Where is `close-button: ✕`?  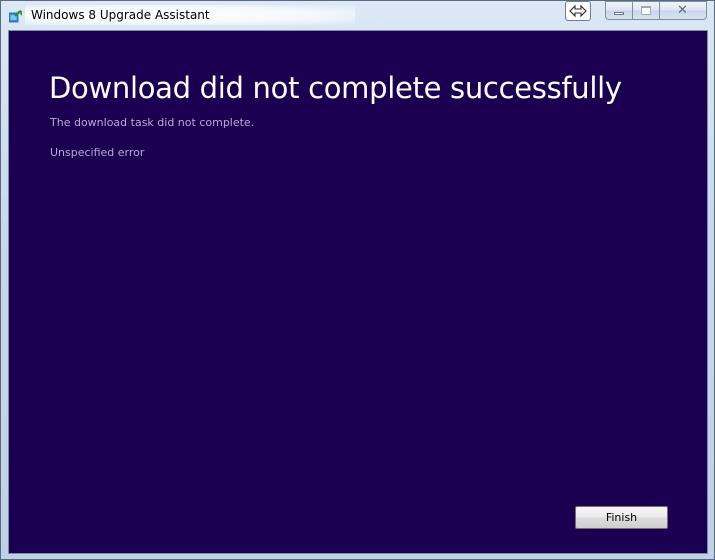
close-button: ✕ is located at coordinates (683, 10).